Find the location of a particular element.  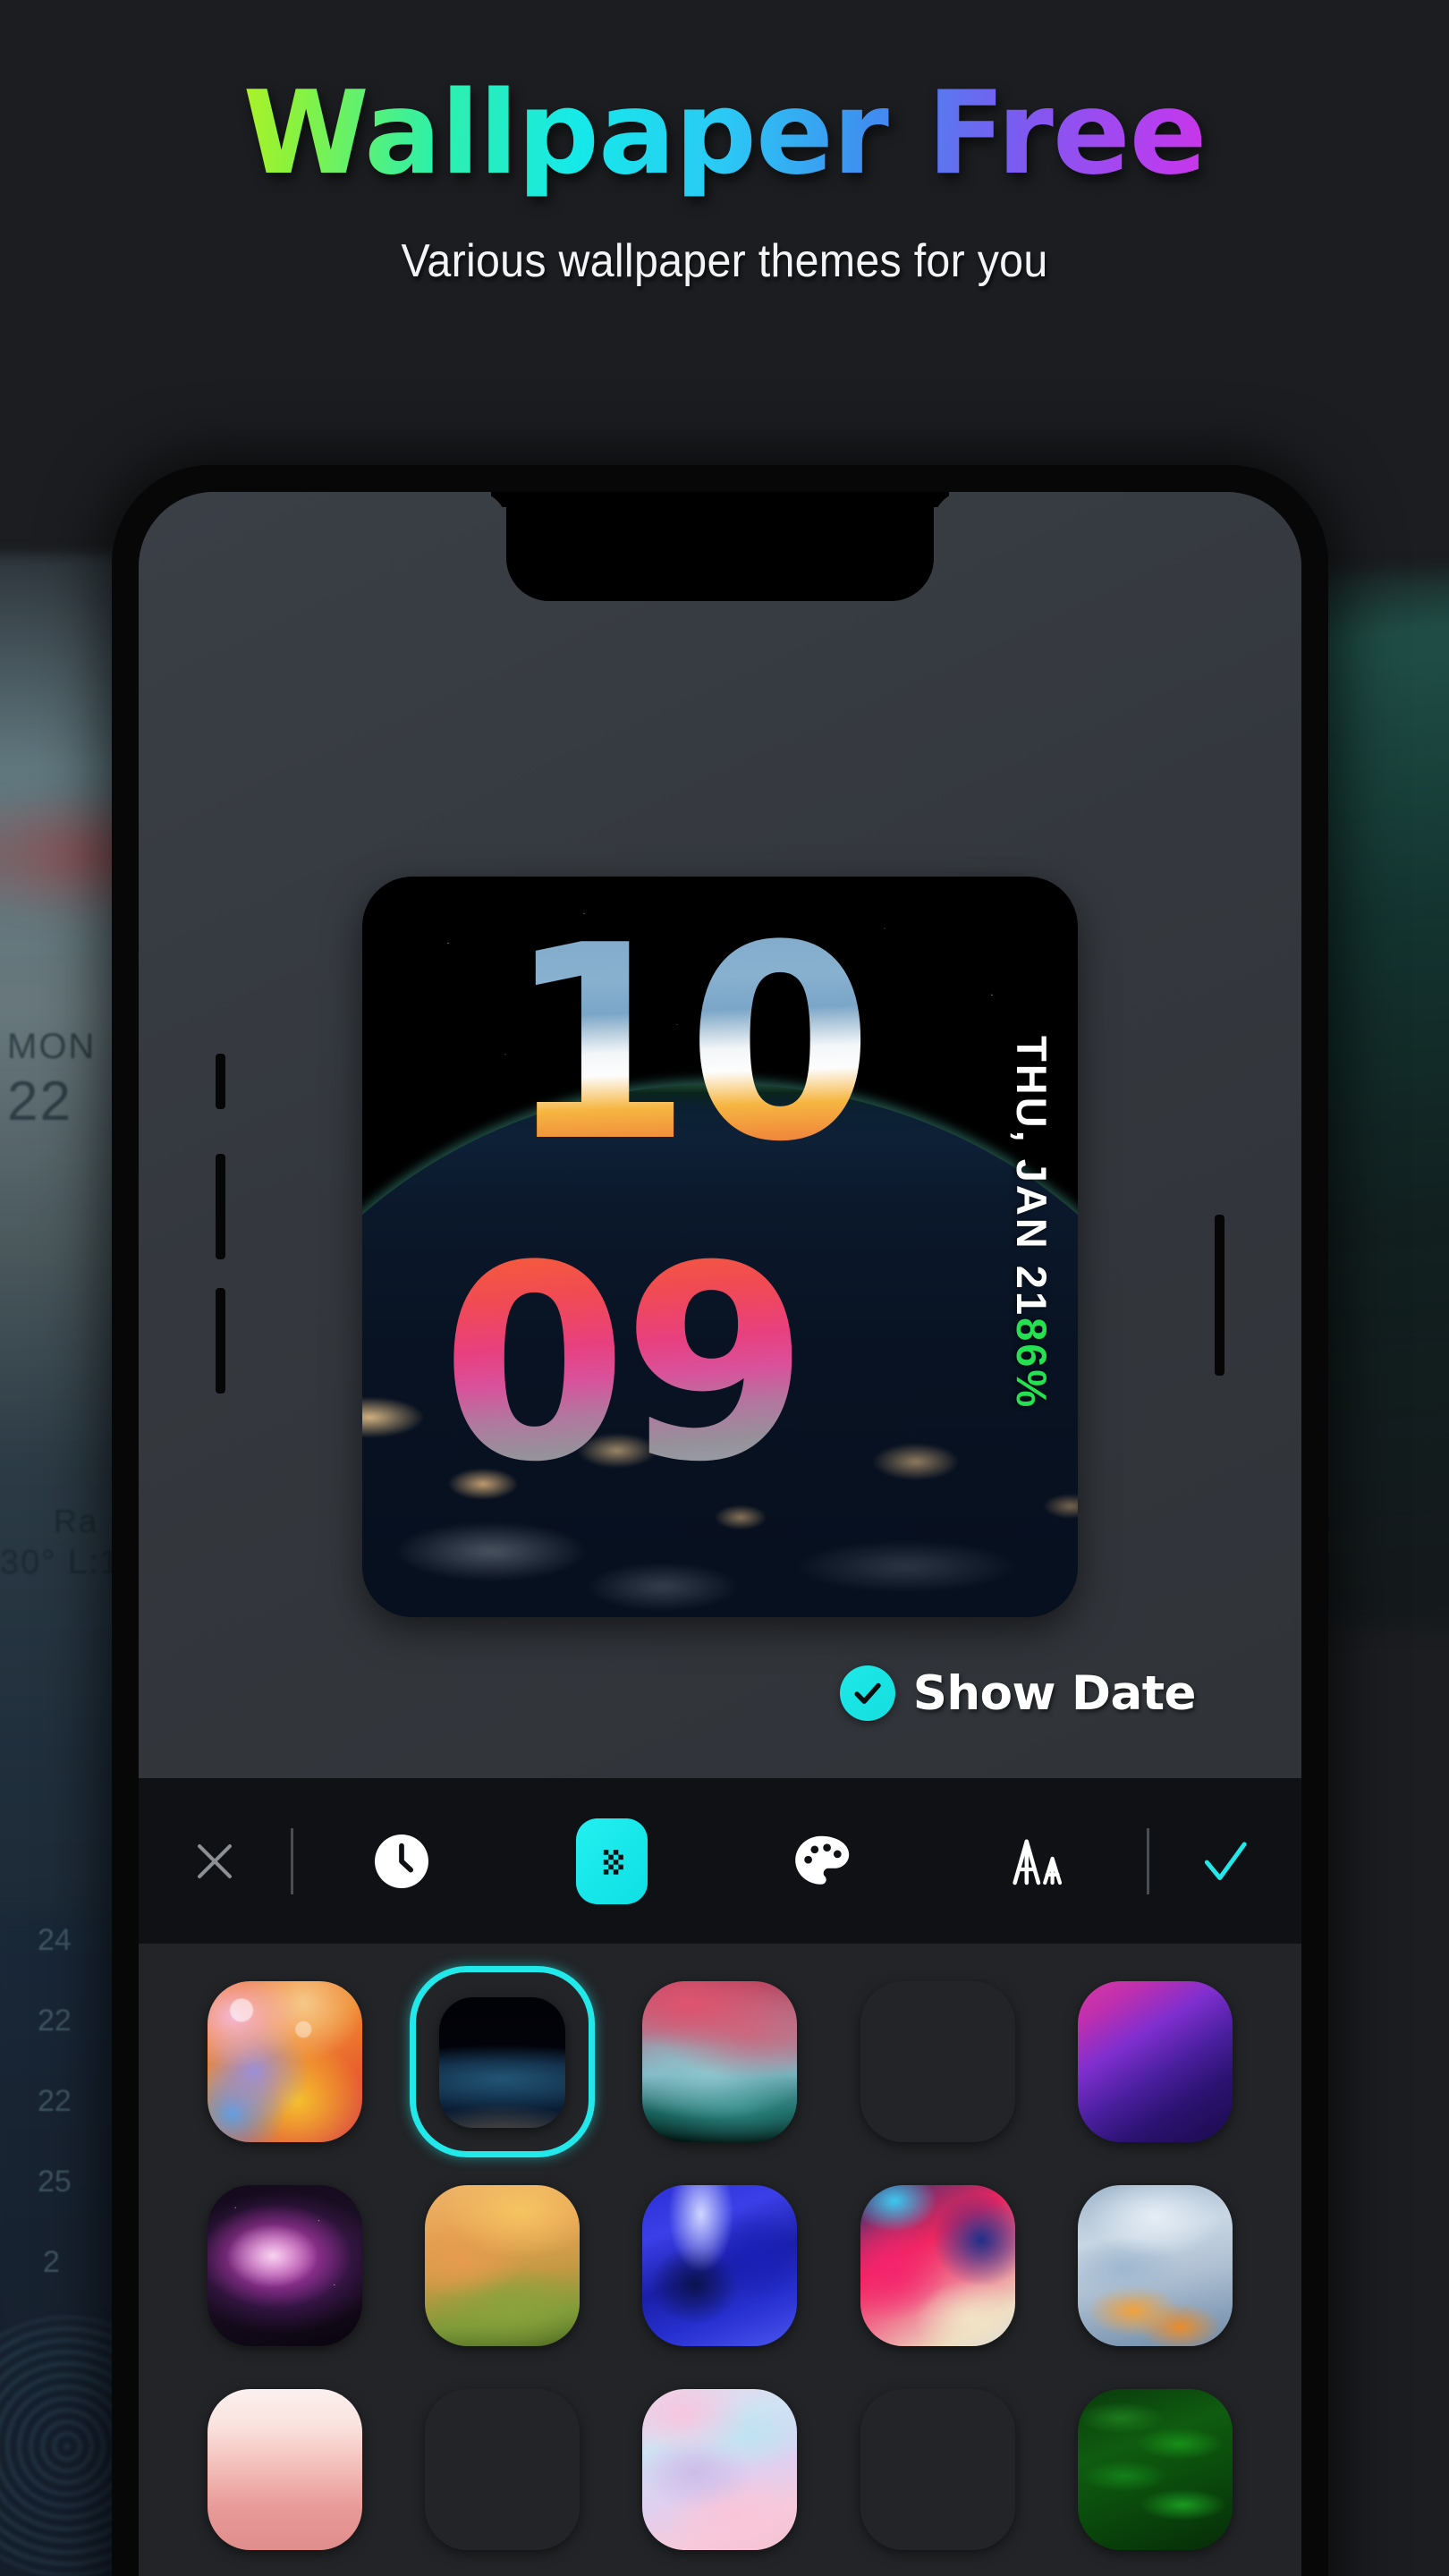

clock-digits: 10 09 is located at coordinates (720, 1247).